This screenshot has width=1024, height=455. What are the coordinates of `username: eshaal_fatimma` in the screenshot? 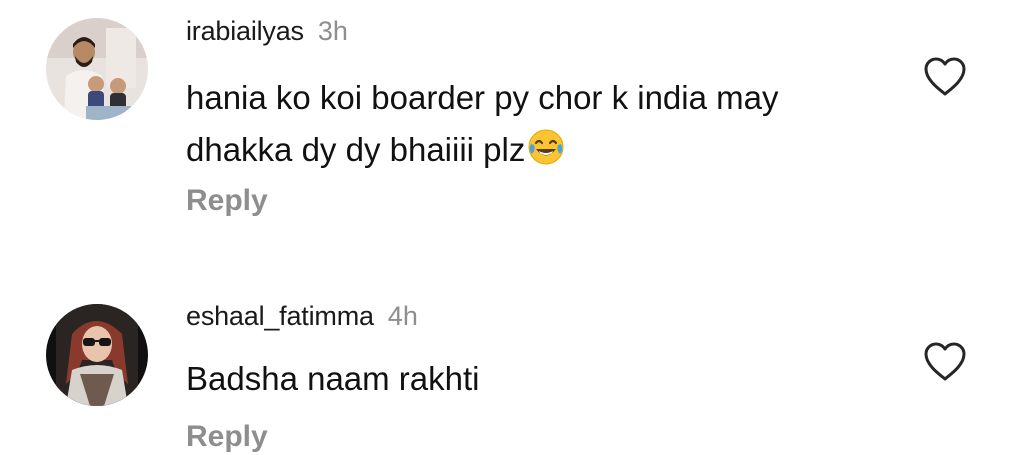 It's located at (280, 316).